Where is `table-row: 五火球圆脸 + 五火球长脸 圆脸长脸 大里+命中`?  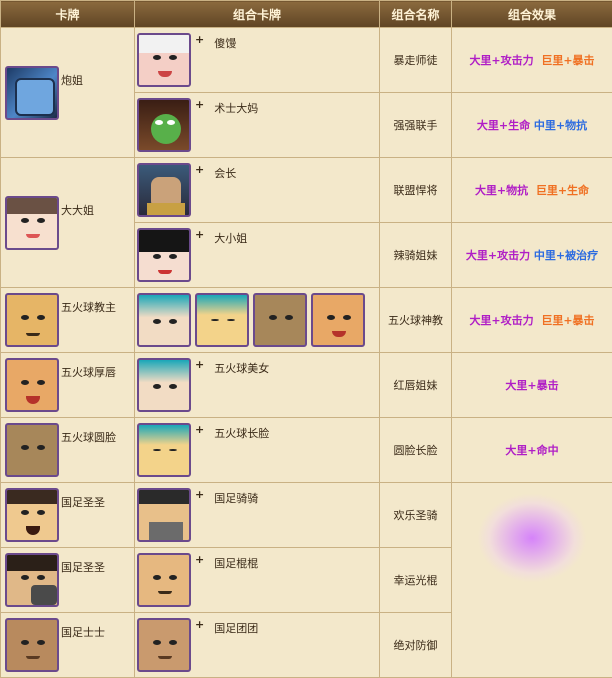 table-row: 五火球圆脸 + 五火球长脸 圆脸长脸 大里+命中 is located at coordinates (306, 450).